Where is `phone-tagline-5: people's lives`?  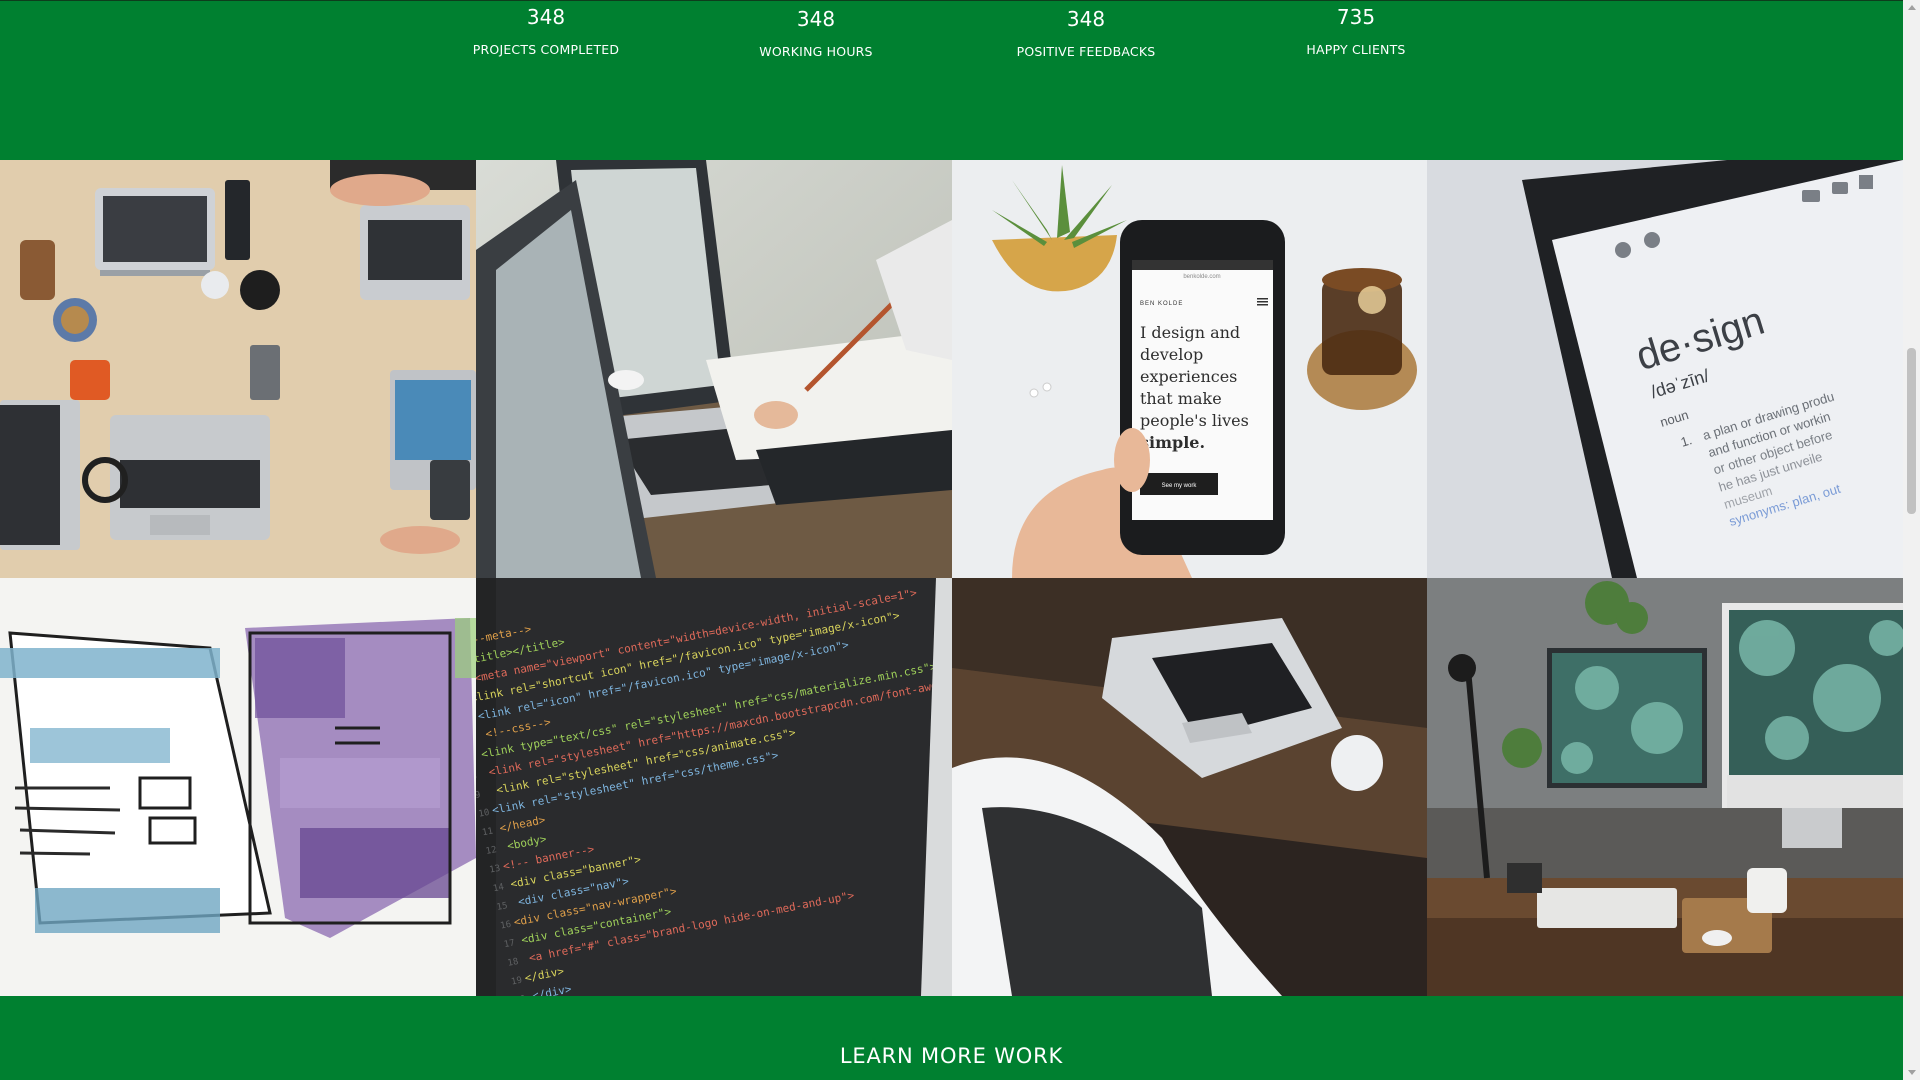
phone-tagline-5: people's lives is located at coordinates (1194, 420).